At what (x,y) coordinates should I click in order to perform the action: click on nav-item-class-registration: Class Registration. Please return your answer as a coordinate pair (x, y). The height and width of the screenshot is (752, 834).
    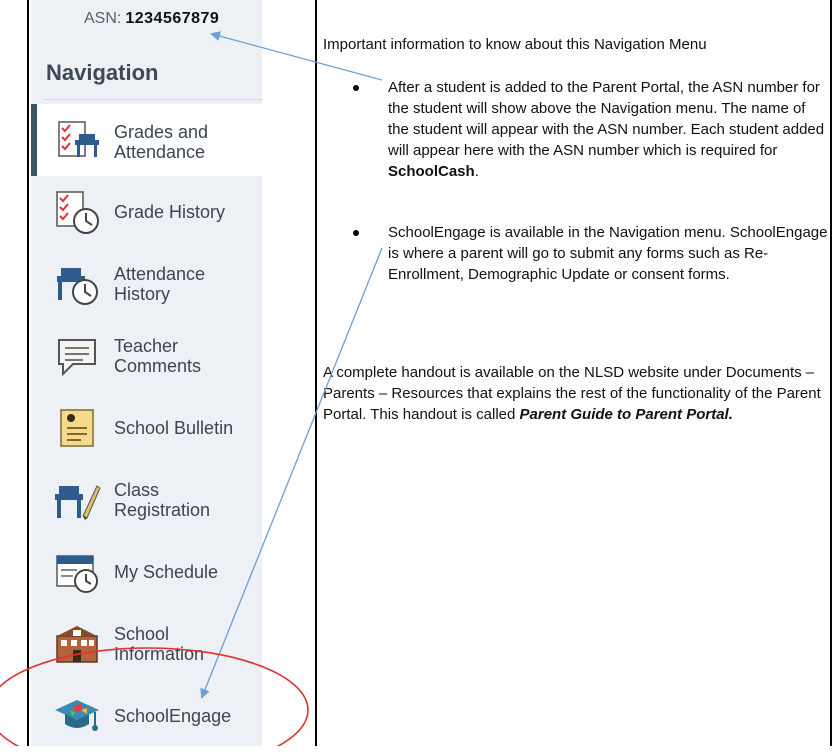
    Looking at the image, I should click on (146, 500).